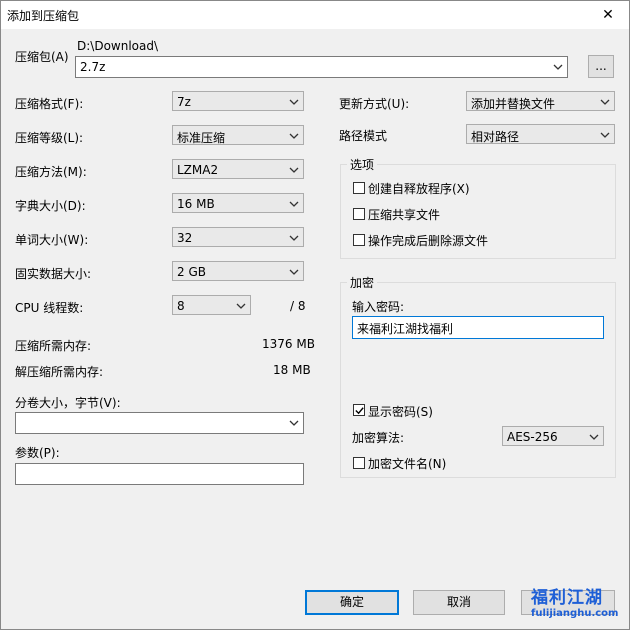 The height and width of the screenshot is (630, 630). What do you see at coordinates (405, 329) in the screenshot?
I see `password-value: 来福利江湖找福利` at bounding box center [405, 329].